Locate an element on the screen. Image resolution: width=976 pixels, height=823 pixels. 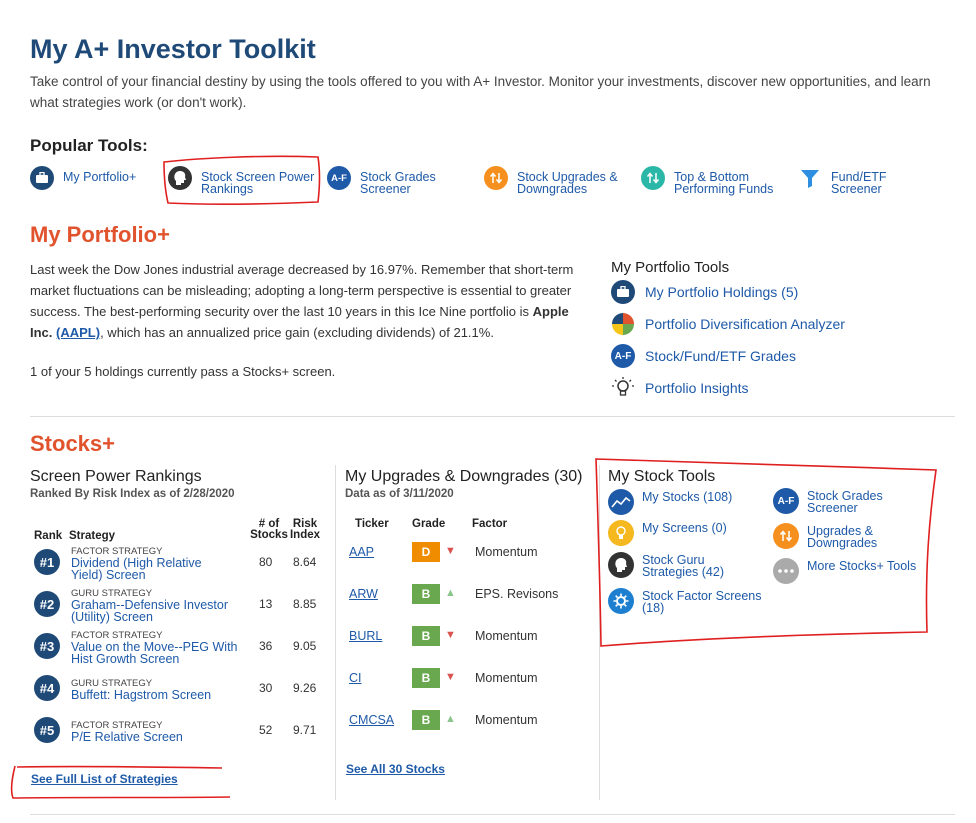
updown-arrows-teal-icon is located at coordinates (653, 178).